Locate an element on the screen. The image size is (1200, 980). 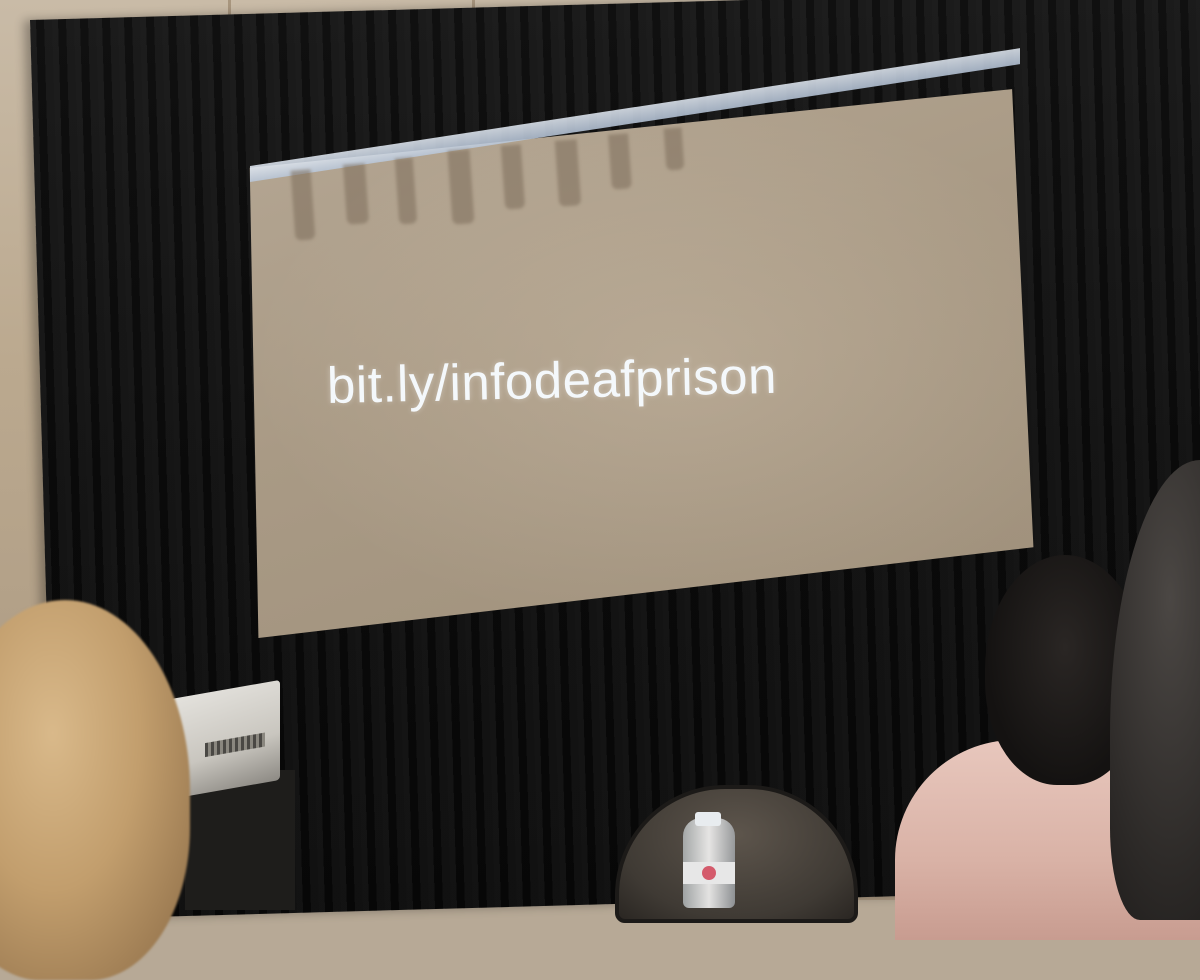
projector-vent is located at coordinates (235, 745).